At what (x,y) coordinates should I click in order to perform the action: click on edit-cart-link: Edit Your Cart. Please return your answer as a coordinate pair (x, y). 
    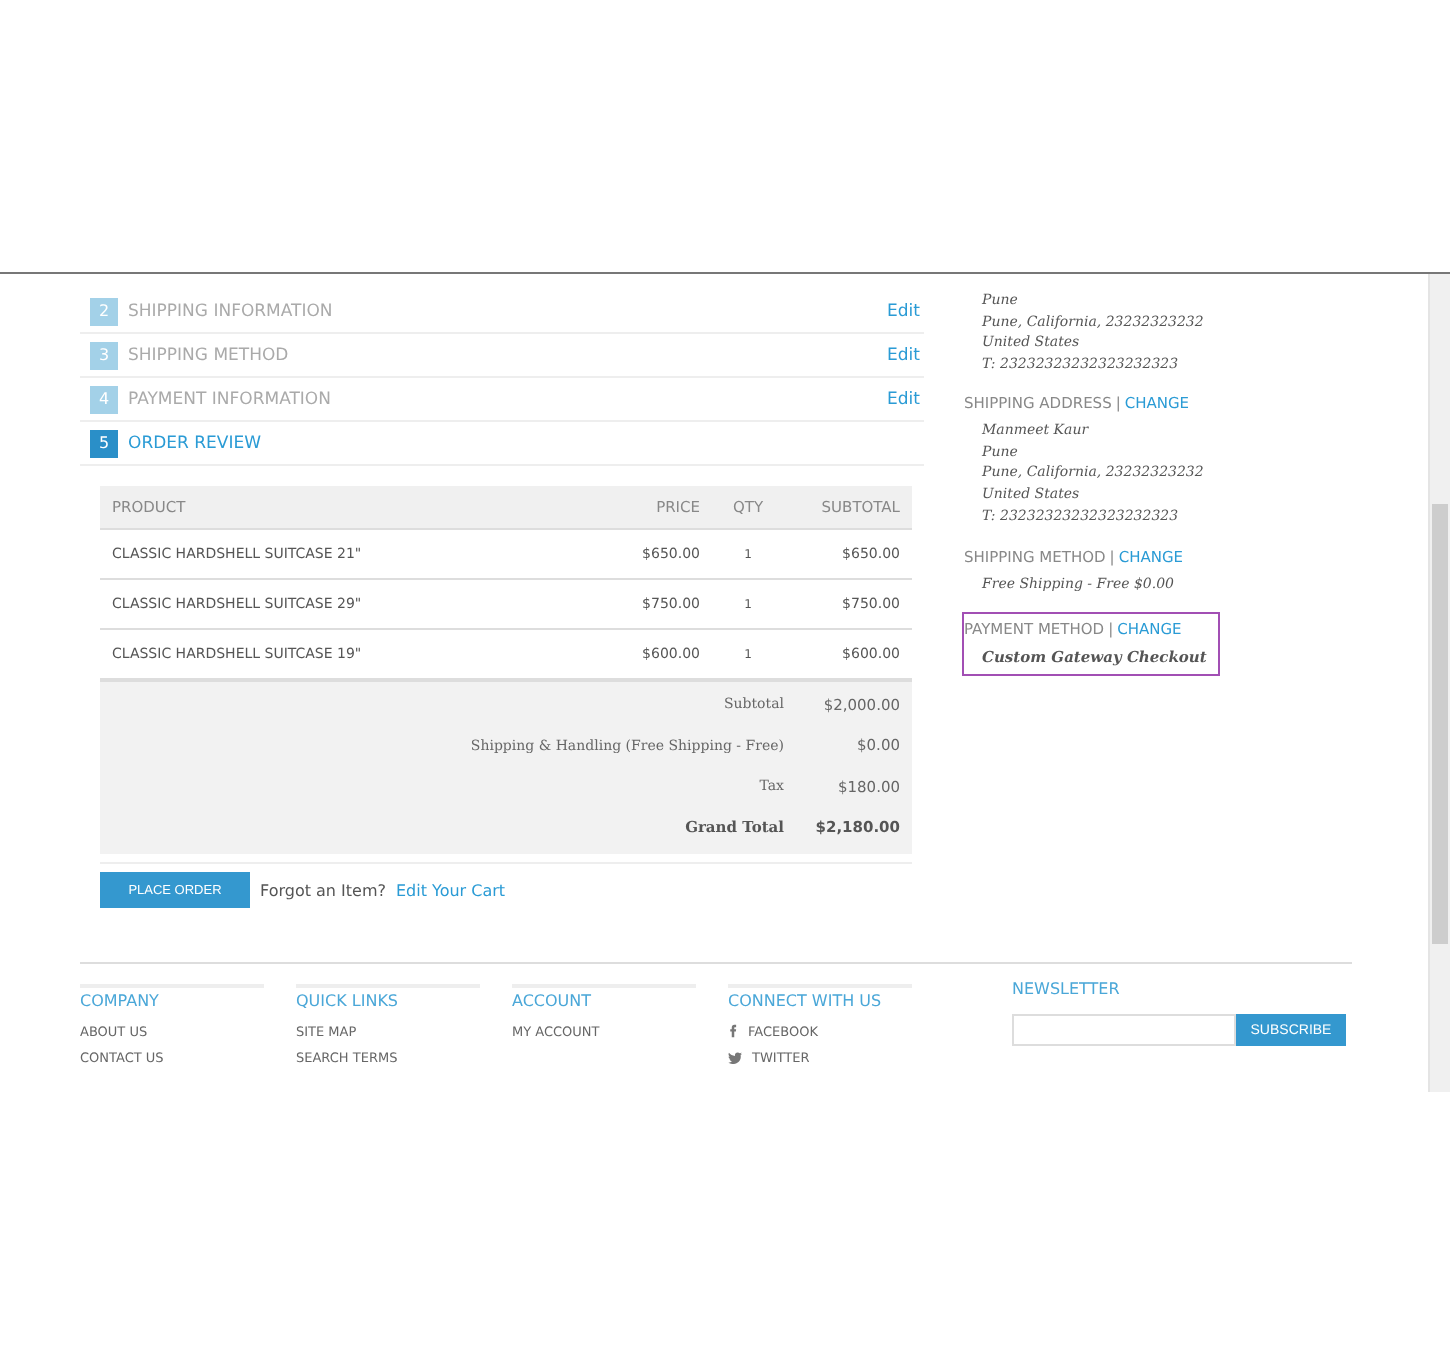
    Looking at the image, I should click on (450, 890).